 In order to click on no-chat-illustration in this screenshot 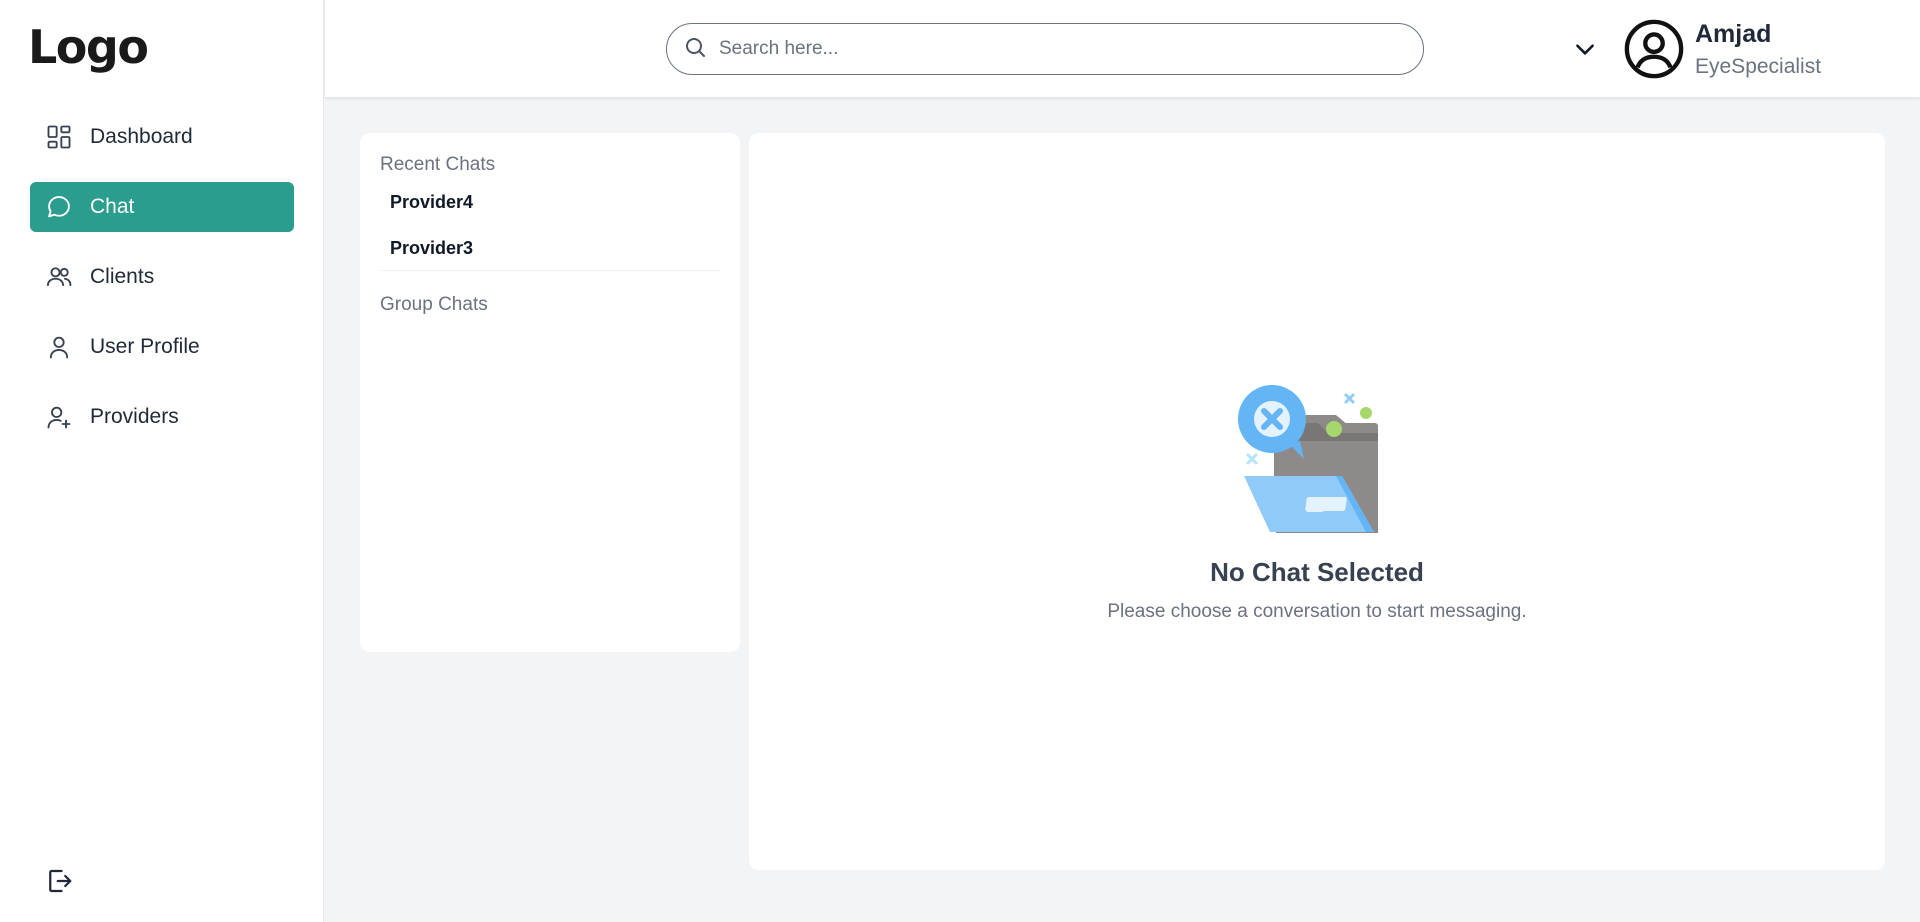, I will do `click(1319, 458)`.